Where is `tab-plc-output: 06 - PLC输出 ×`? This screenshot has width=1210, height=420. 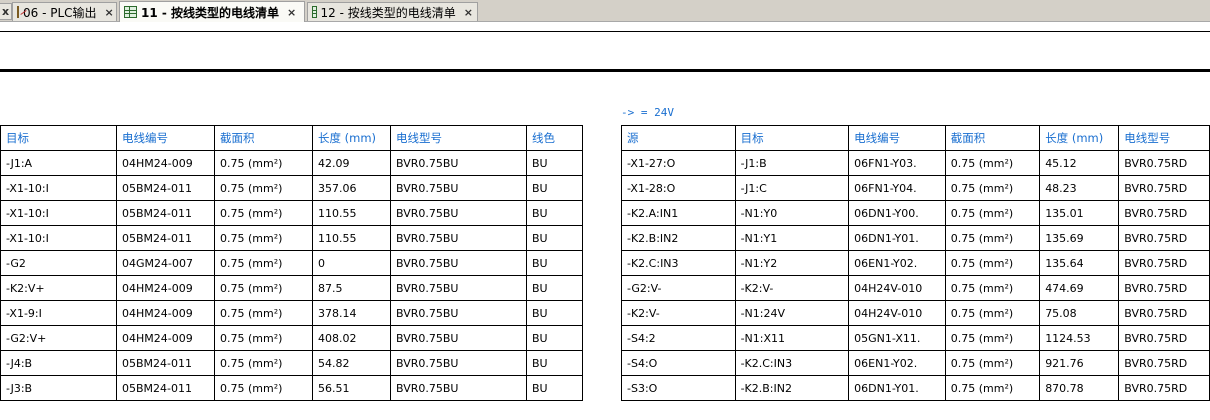
tab-plc-output: 06 - PLC输出 × is located at coordinates (64, 11).